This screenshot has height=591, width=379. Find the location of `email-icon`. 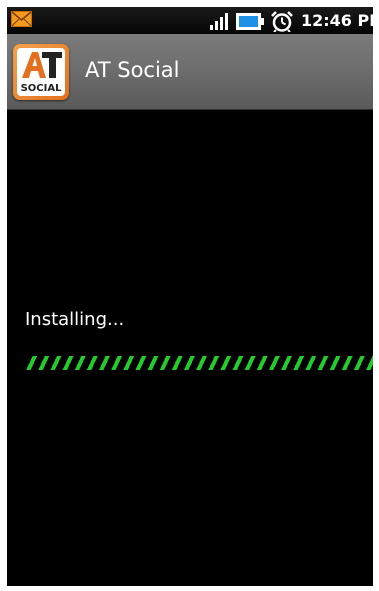

email-icon is located at coordinates (21, 19).